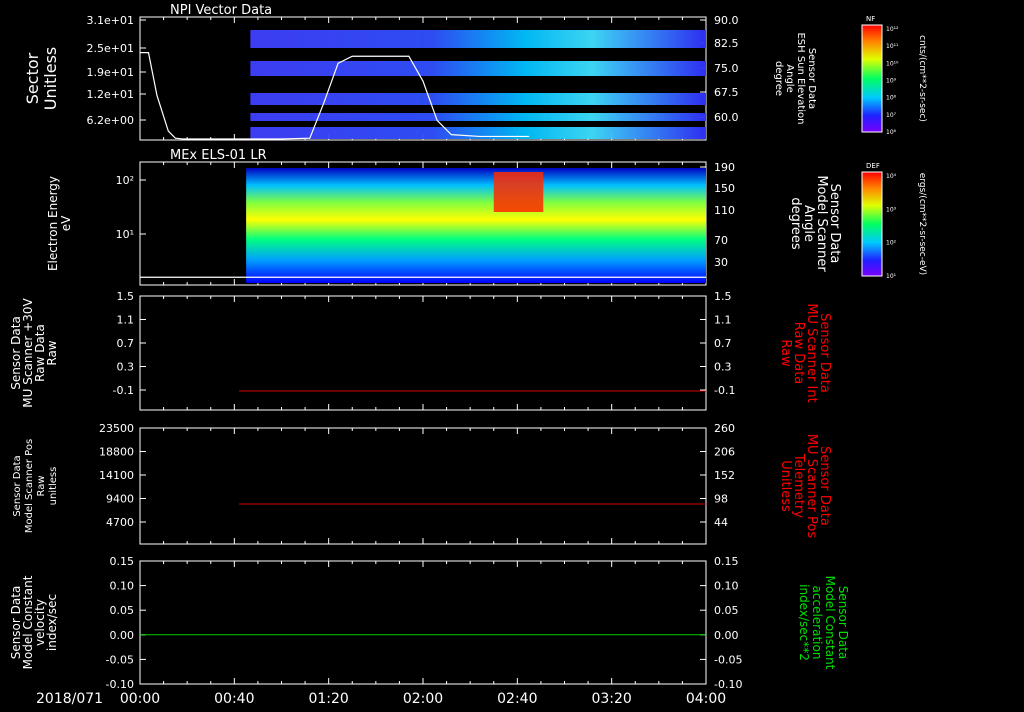 The image size is (1024, 712). What do you see at coordinates (721, 262) in the screenshot?
I see `panel-2-right-tick: 30` at bounding box center [721, 262].